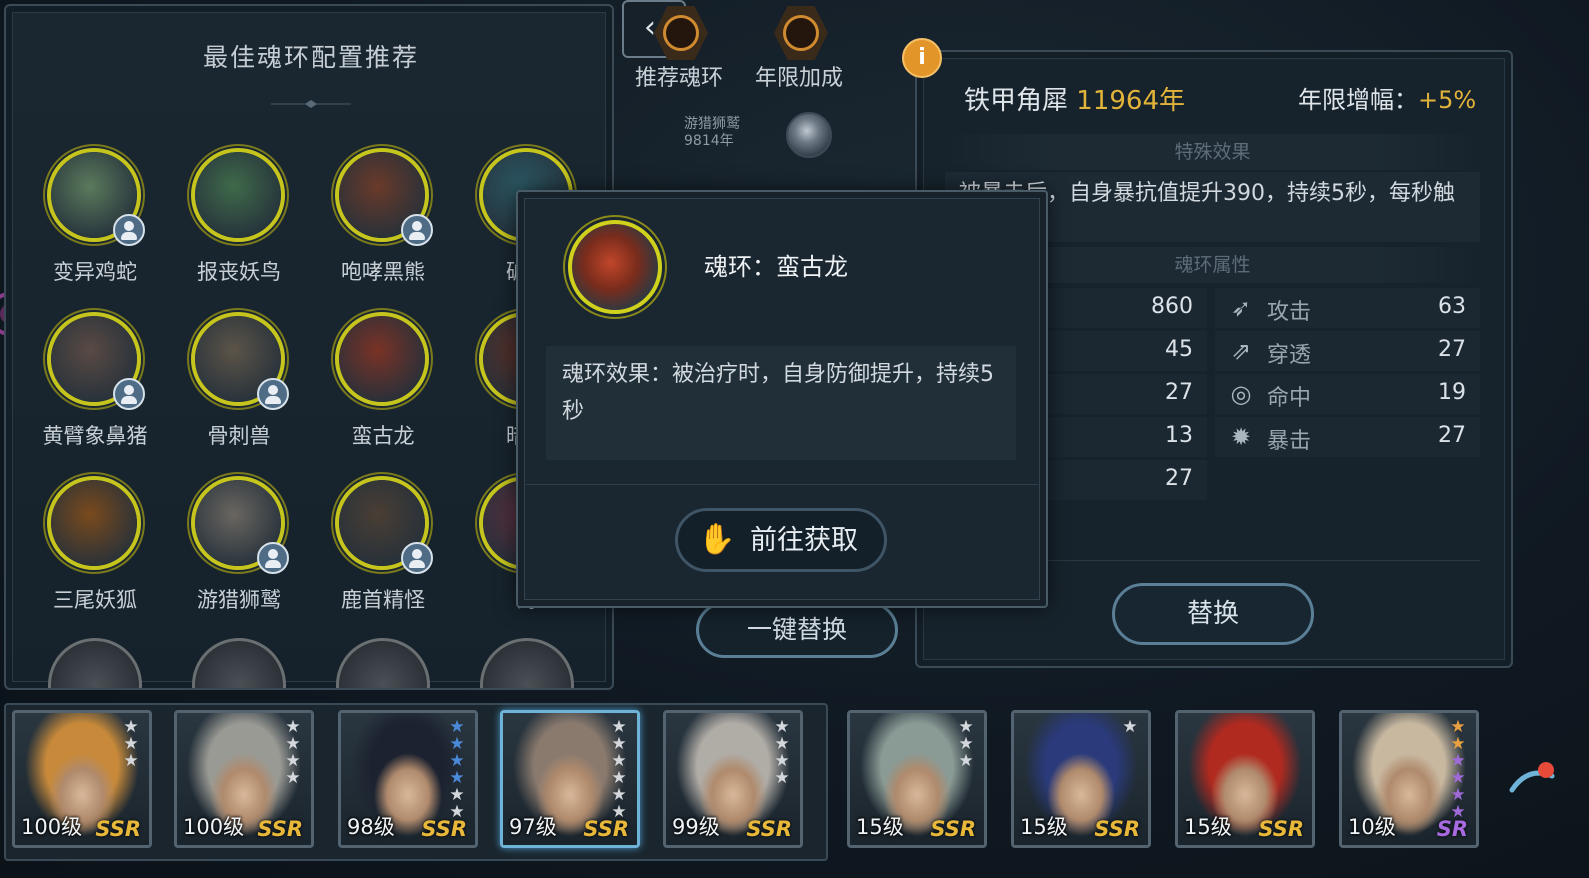 This screenshot has width=1589, height=878. Describe the element at coordinates (1241, 351) in the screenshot. I see `pierce-icon: ⇗` at that location.